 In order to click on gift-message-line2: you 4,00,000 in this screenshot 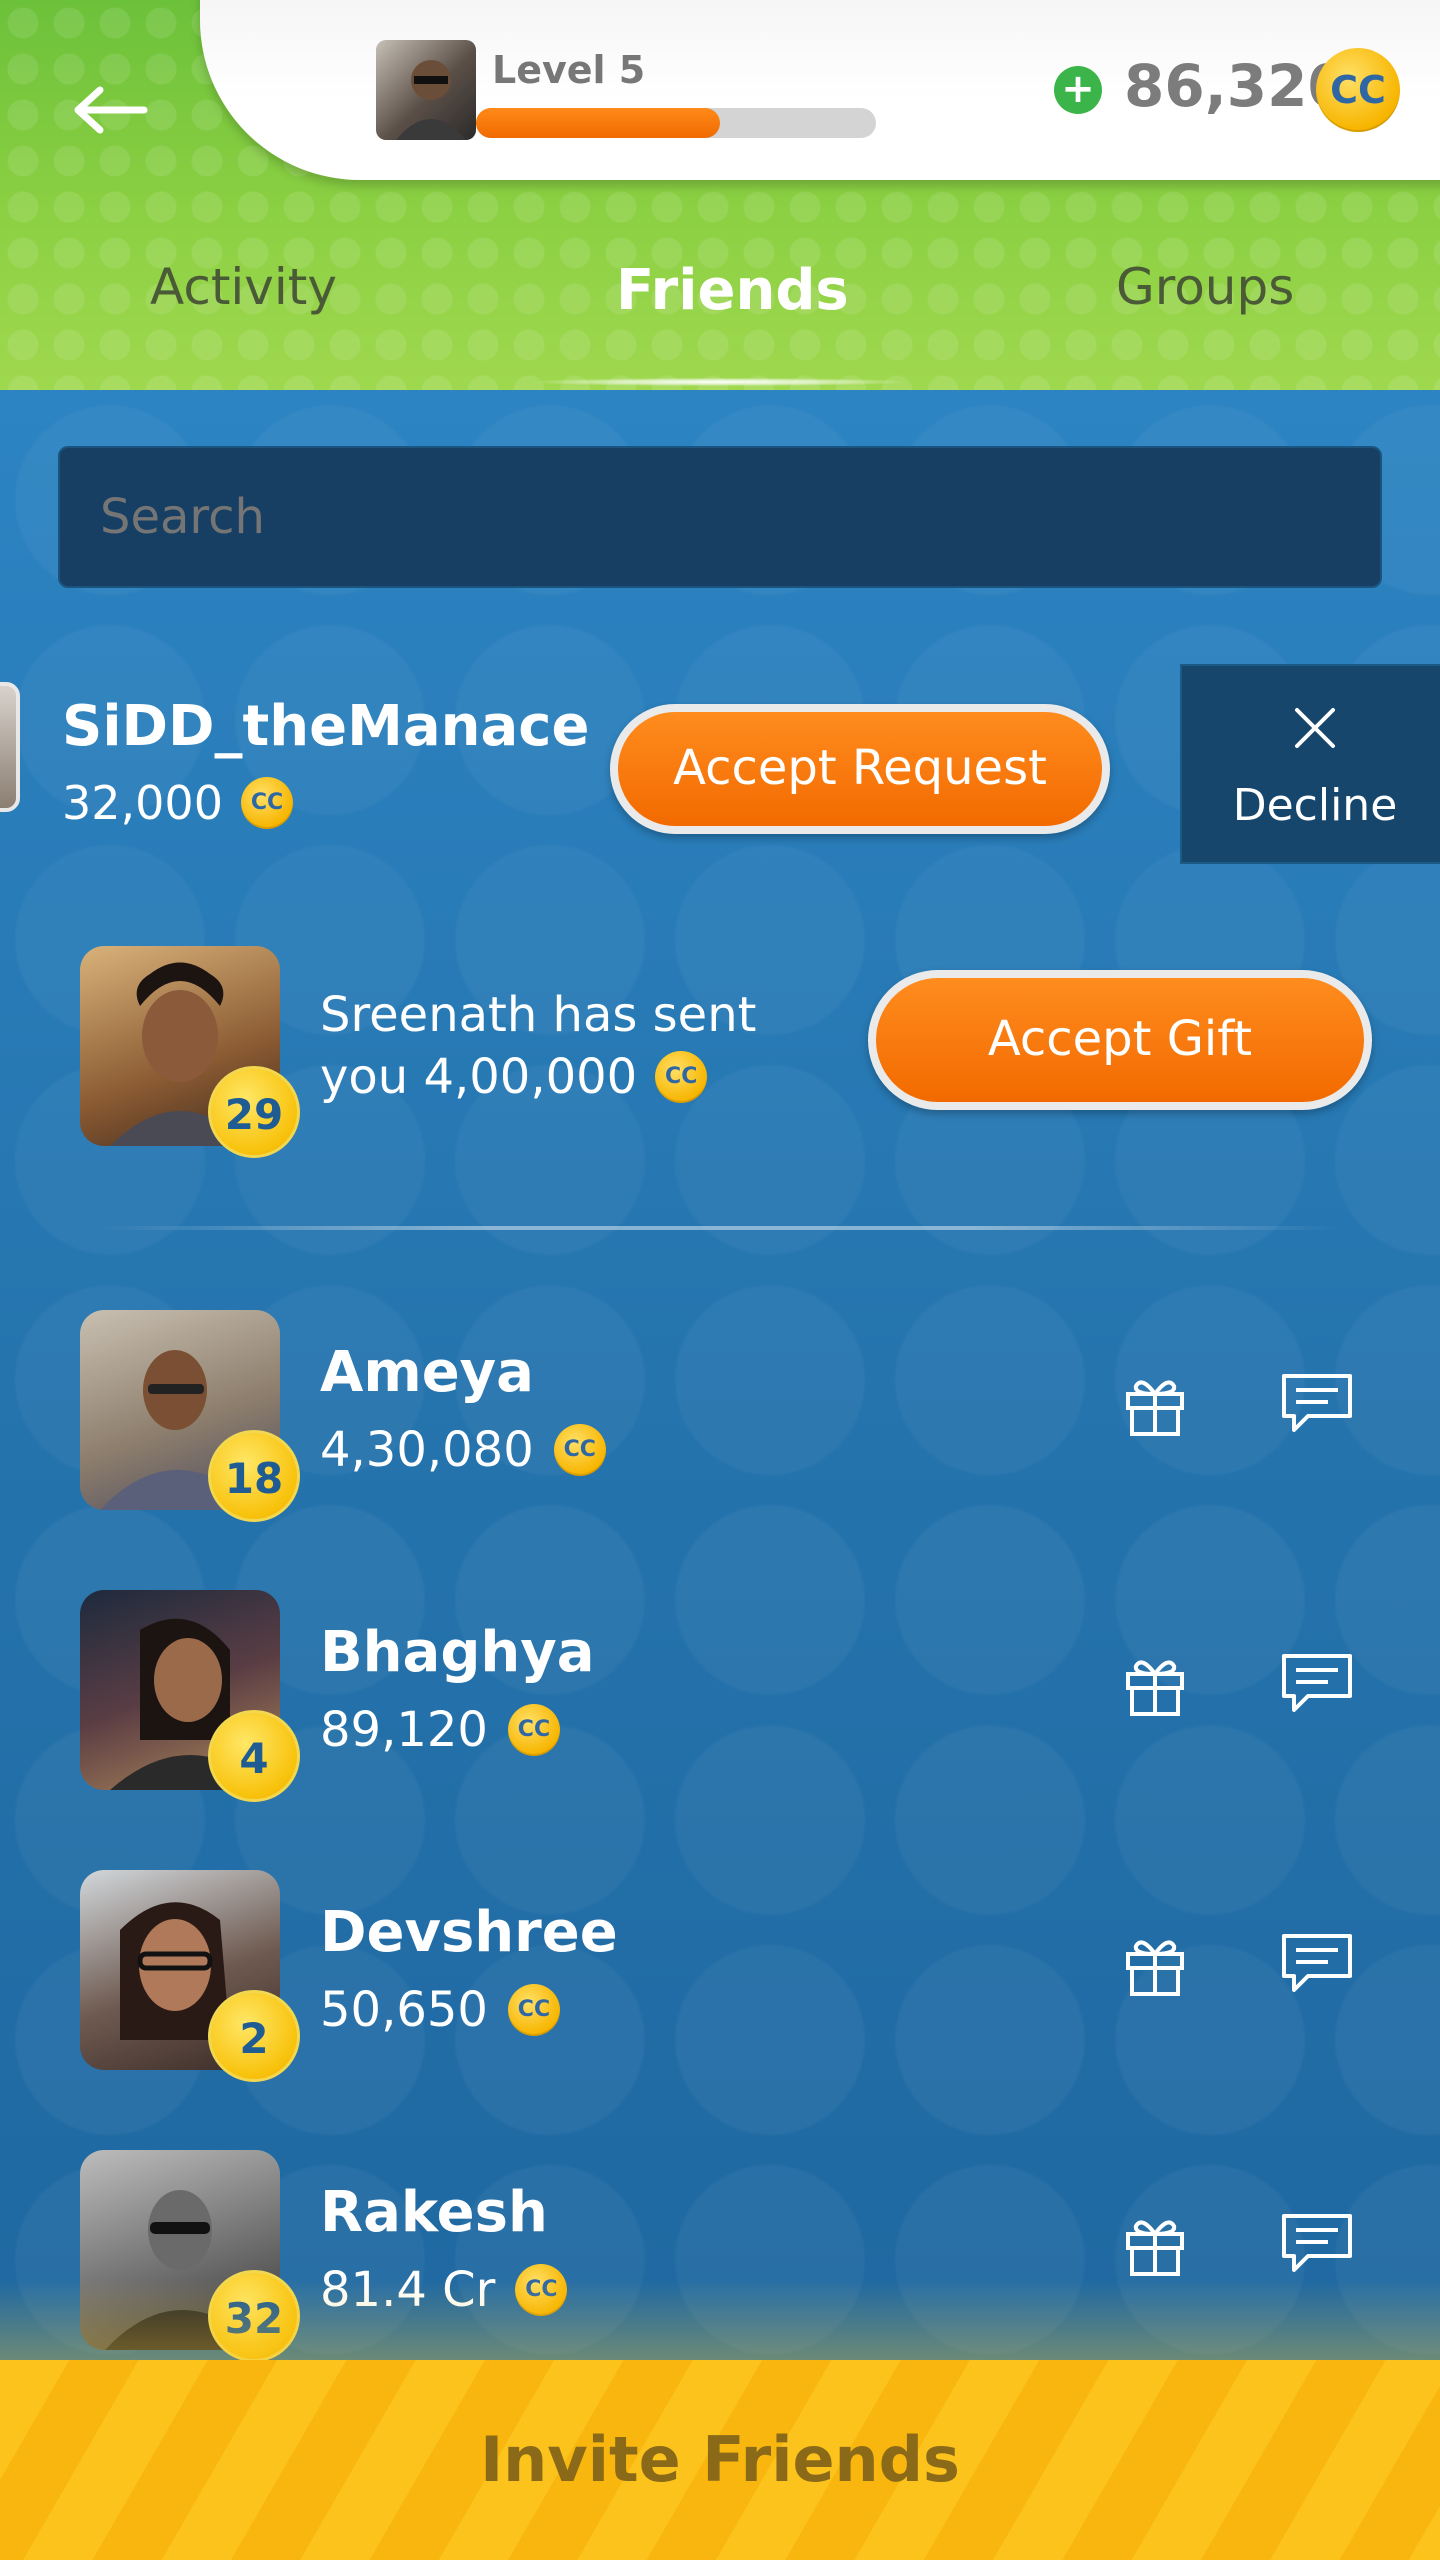, I will do `click(479, 1077)`.